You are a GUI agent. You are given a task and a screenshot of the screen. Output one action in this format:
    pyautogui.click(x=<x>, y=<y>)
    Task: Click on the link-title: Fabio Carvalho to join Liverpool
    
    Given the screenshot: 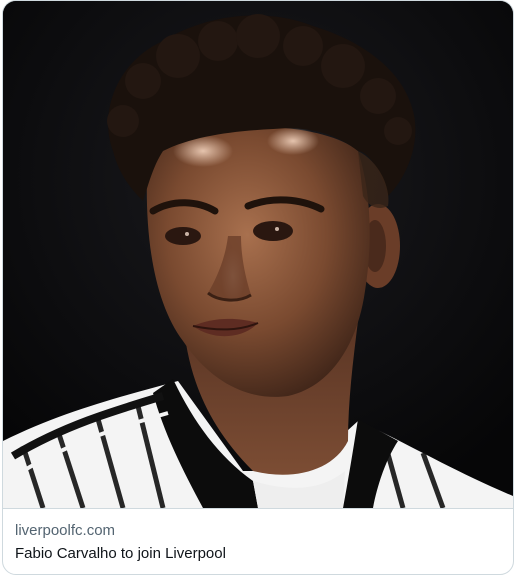 What is the action you would take?
    pyautogui.click(x=258, y=554)
    